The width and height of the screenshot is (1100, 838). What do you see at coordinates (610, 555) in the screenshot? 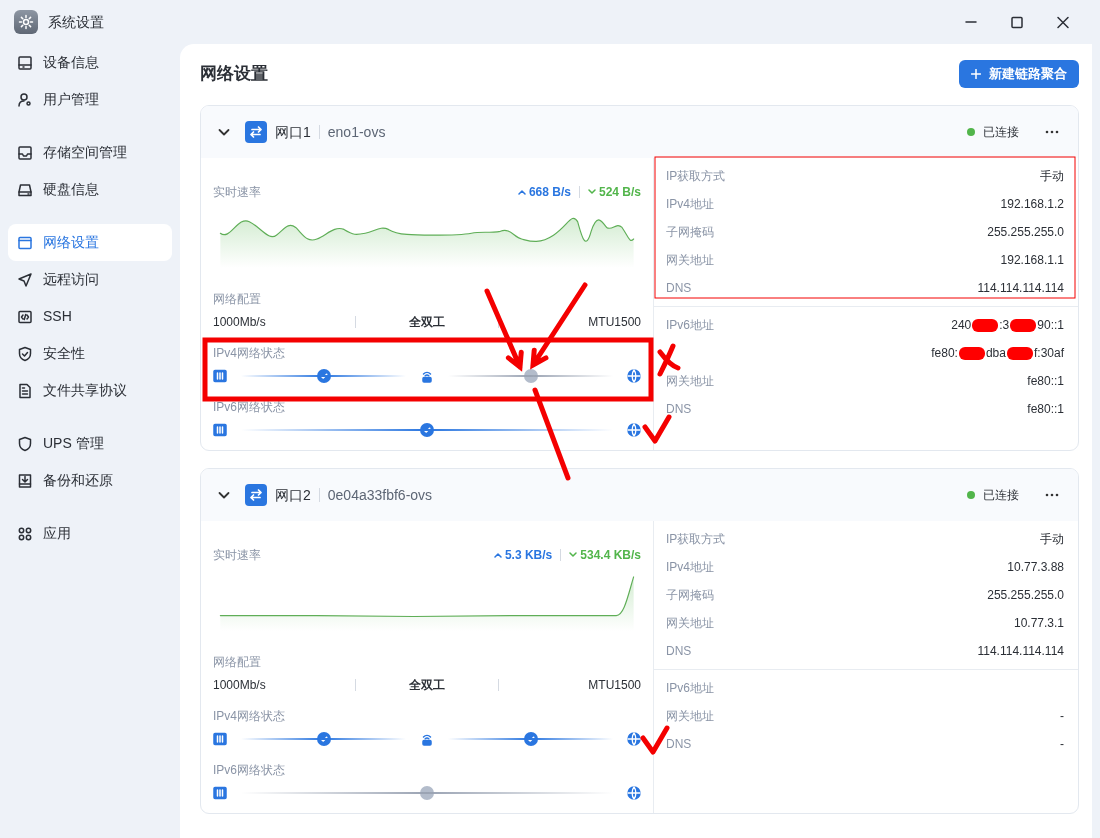
I see `download-speed: 534.4 KB/s` at bounding box center [610, 555].